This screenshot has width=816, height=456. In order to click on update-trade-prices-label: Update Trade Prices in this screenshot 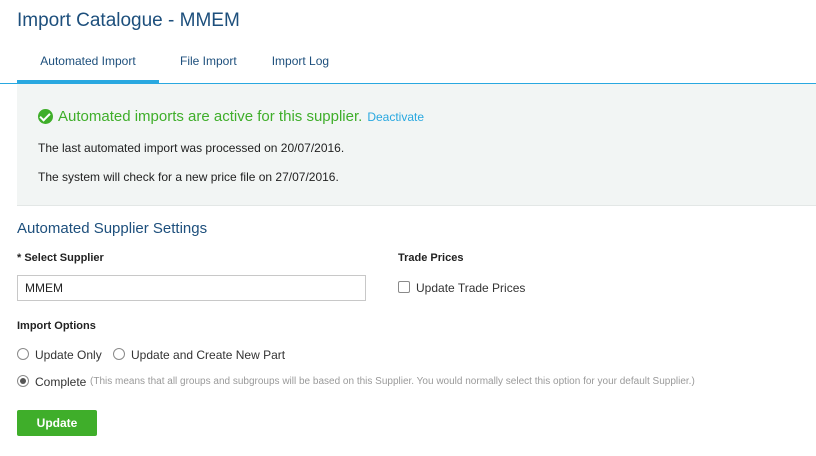, I will do `click(470, 288)`.